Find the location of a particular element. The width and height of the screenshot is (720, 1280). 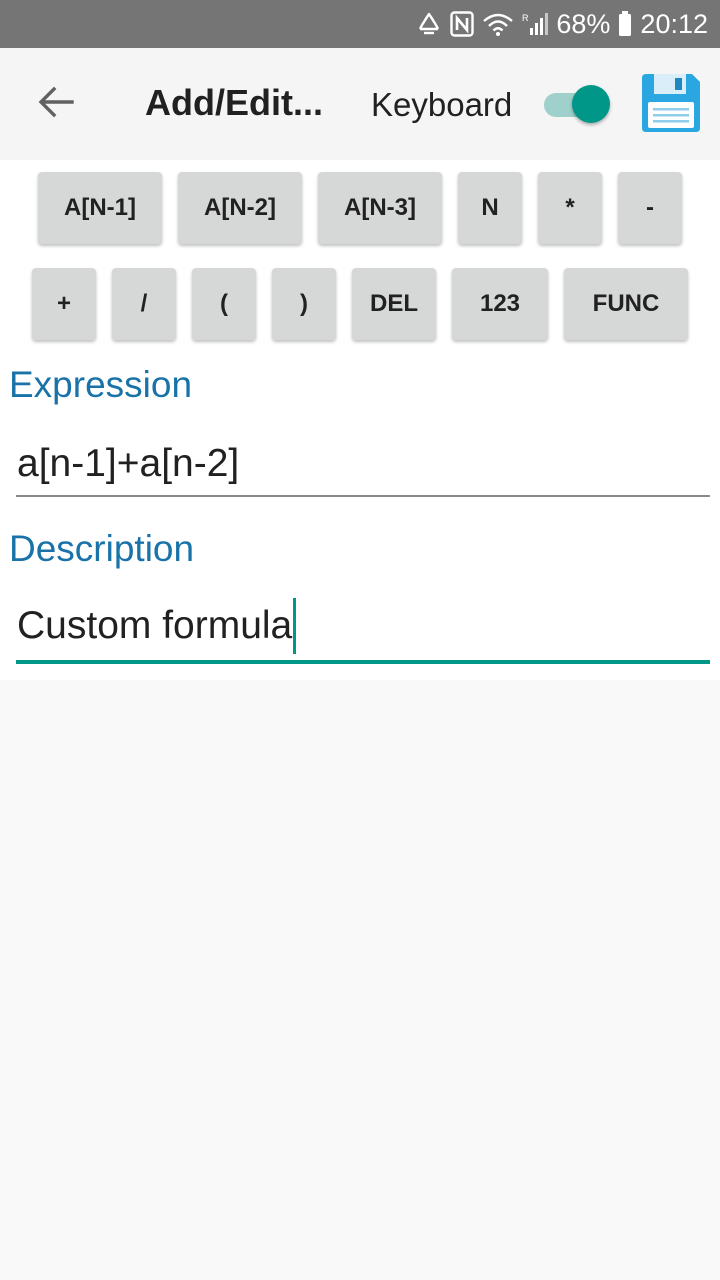

key-a-n-3: A[N-3] is located at coordinates (380, 208).